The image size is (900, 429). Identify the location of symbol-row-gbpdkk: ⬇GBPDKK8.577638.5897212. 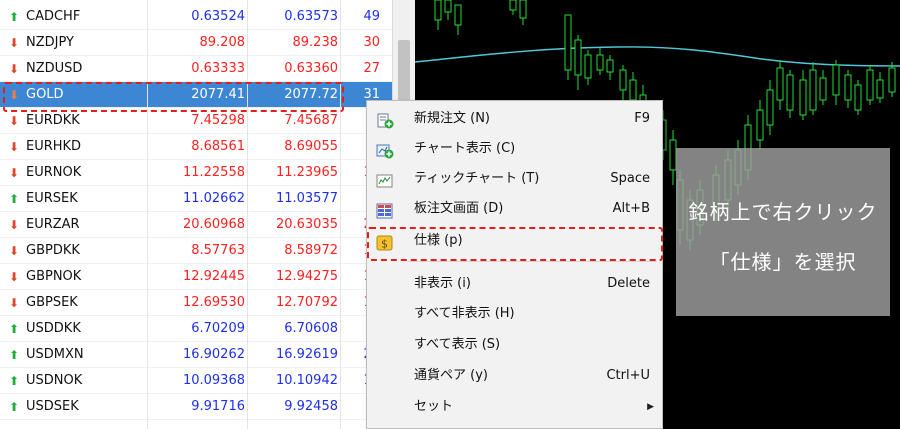
(196, 251).